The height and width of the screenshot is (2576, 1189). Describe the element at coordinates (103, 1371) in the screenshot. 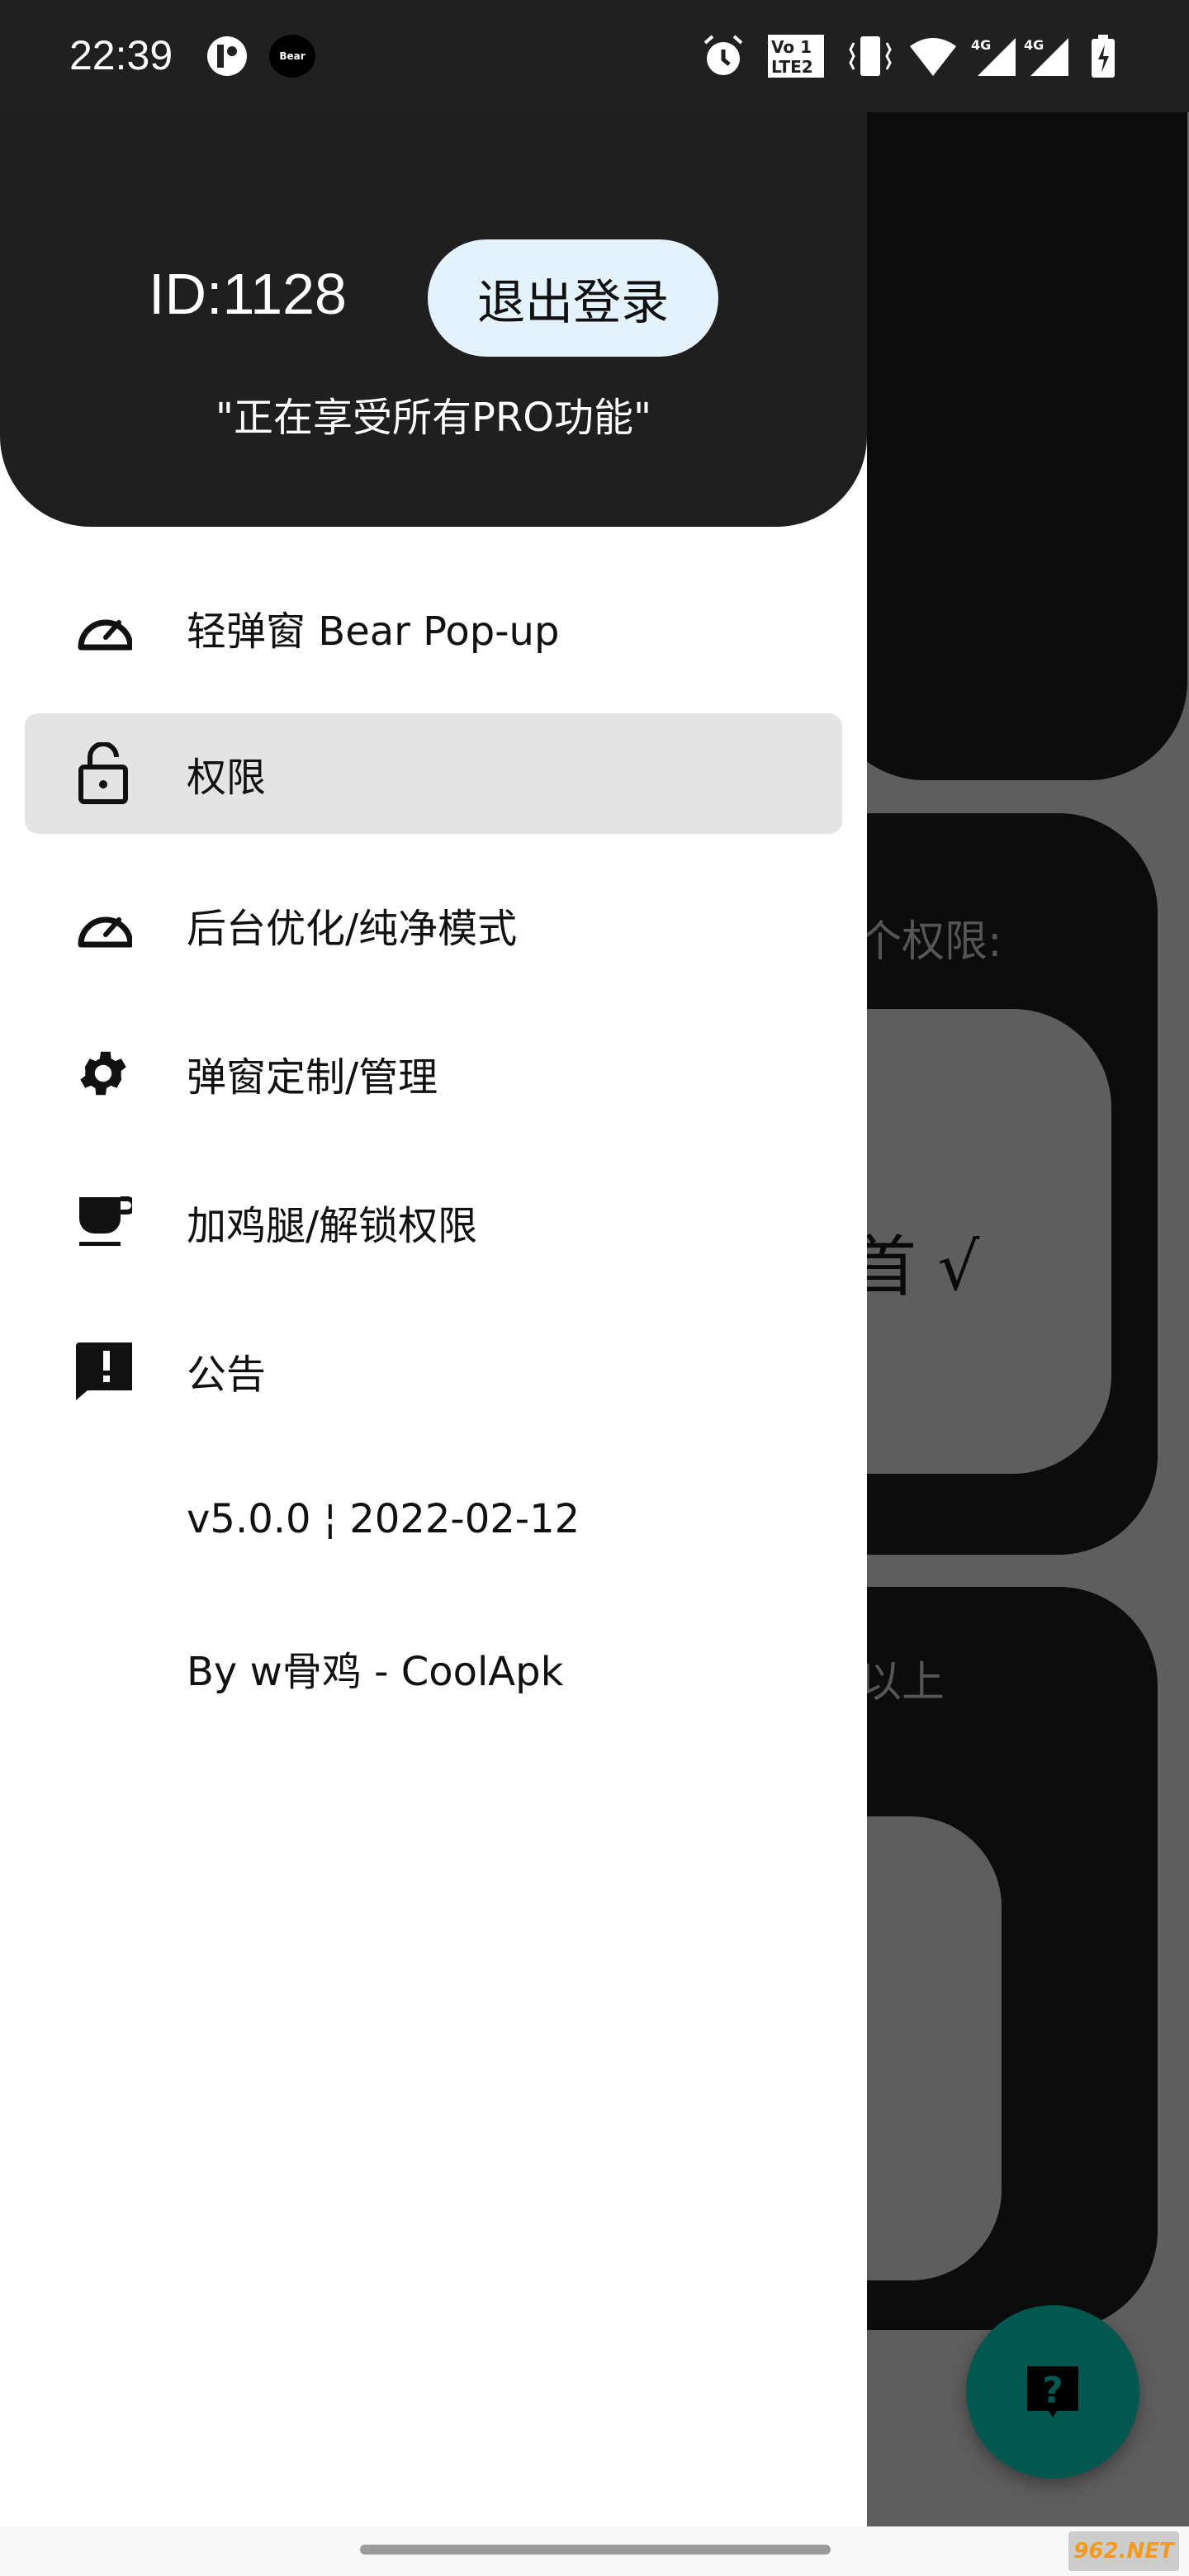

I see `announcement-icon` at that location.